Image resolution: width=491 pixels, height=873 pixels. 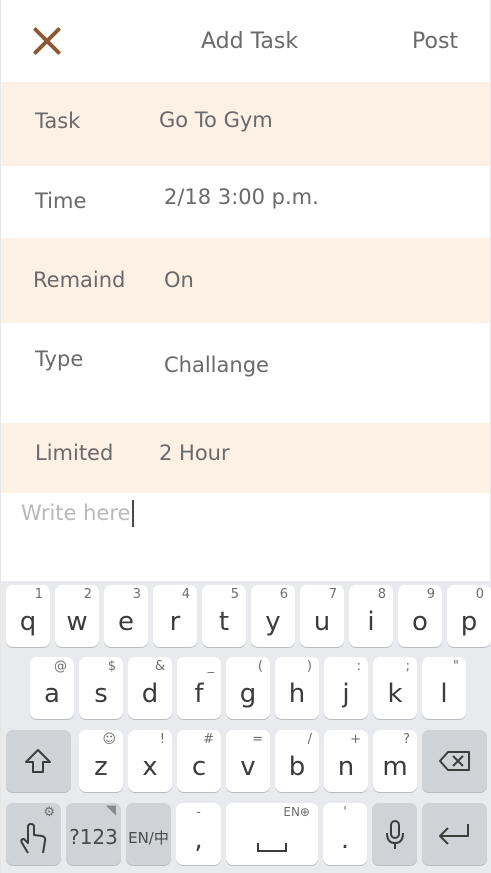 I want to click on mic-icon, so click(x=395, y=834).